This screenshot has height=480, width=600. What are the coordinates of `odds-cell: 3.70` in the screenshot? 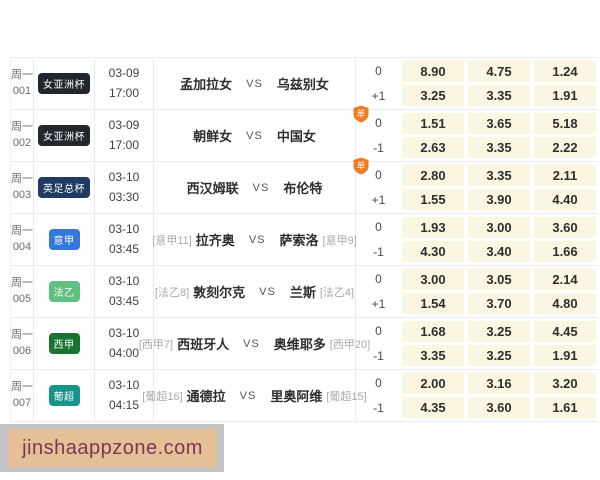 It's located at (499, 303).